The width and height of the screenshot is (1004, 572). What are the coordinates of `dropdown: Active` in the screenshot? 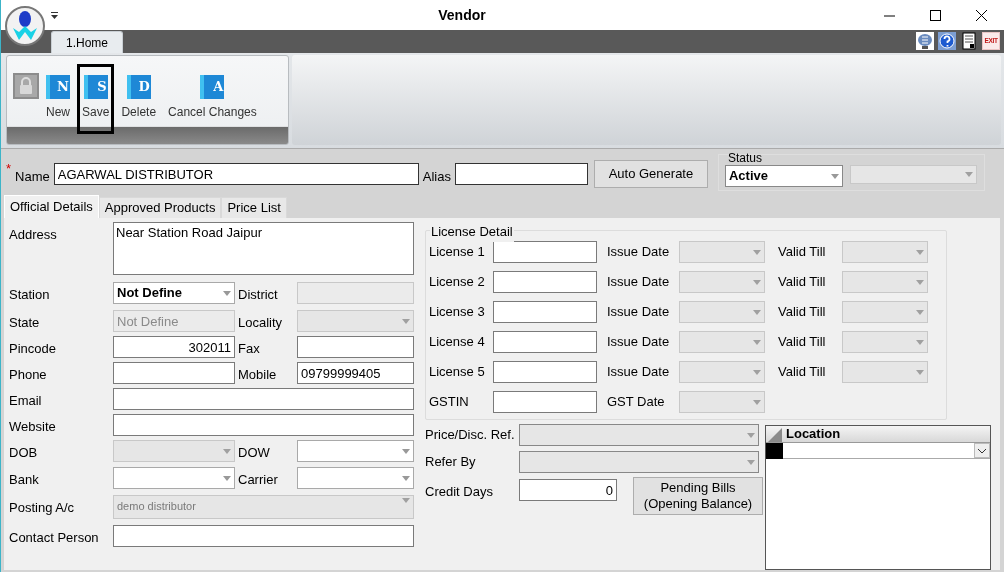 It's located at (783, 176).